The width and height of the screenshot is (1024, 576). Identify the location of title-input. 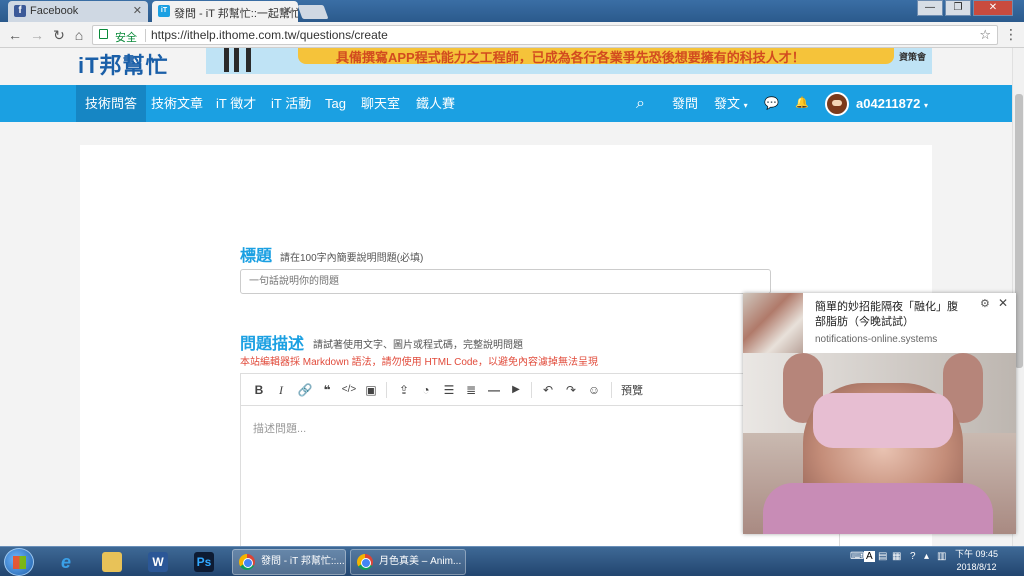
(505, 281).